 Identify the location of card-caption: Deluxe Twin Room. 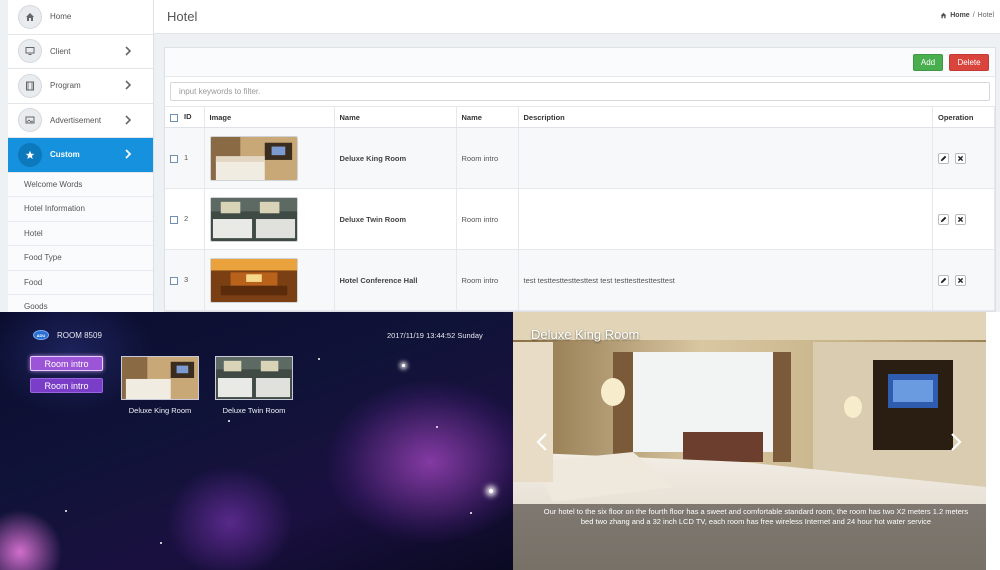
(254, 410).